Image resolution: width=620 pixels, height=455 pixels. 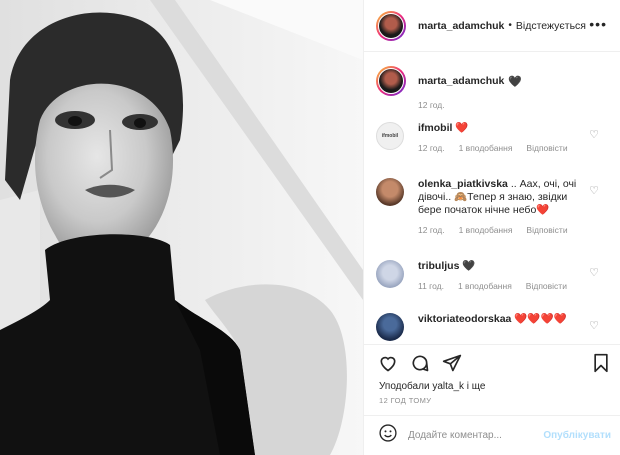 What do you see at coordinates (391, 25) in the screenshot?
I see `author-avatar` at bounding box center [391, 25].